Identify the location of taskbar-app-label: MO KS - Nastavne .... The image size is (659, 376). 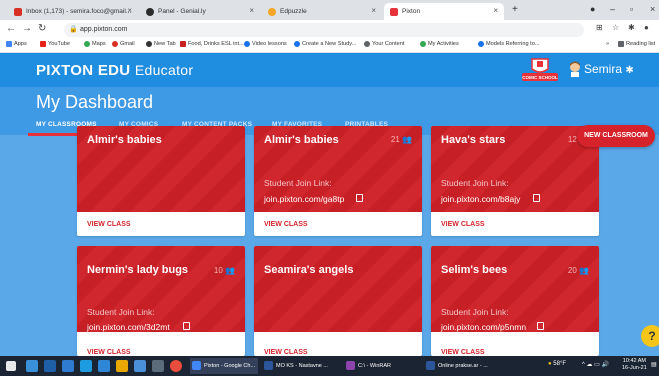
(302, 366).